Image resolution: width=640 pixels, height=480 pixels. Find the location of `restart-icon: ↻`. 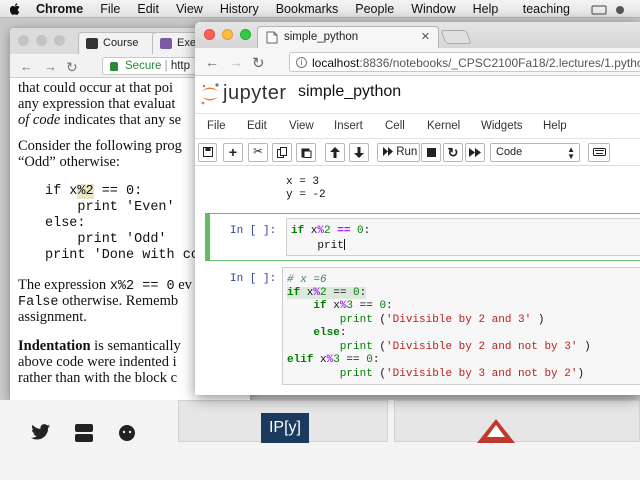

restart-icon: ↻ is located at coordinates (453, 152).